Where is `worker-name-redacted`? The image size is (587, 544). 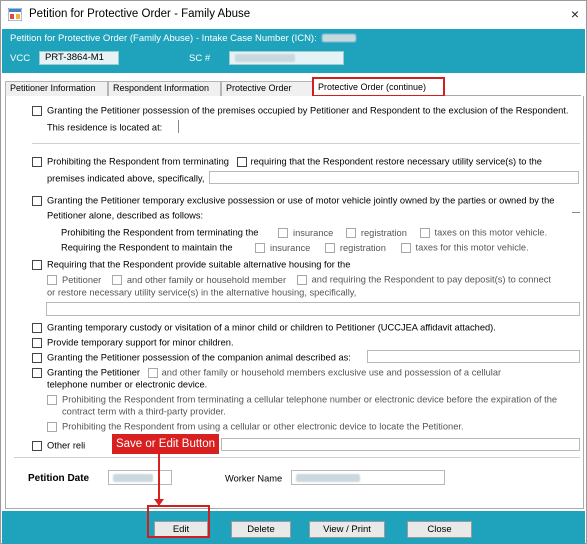
worker-name-redacted is located at coordinates (328, 478).